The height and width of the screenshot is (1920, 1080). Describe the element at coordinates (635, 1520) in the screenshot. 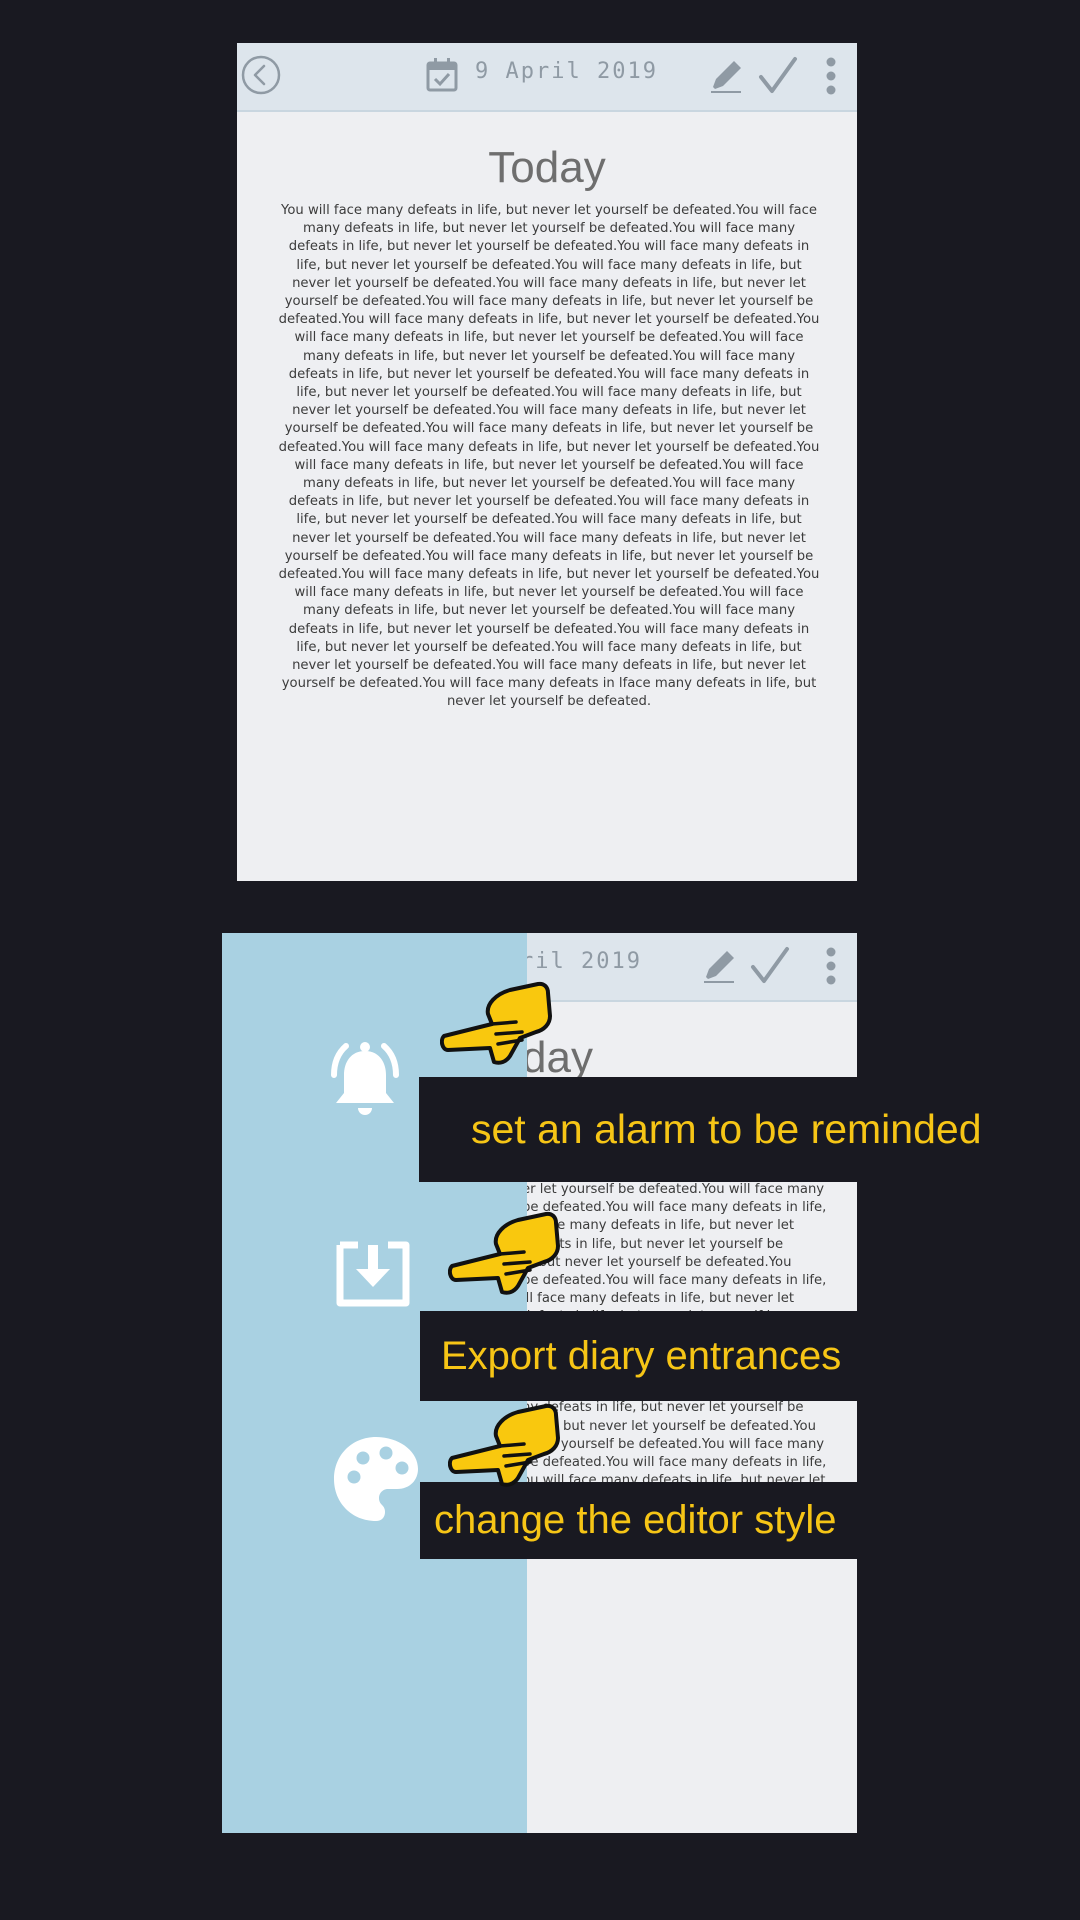

I see `style-tip-text: change the editor style` at that location.